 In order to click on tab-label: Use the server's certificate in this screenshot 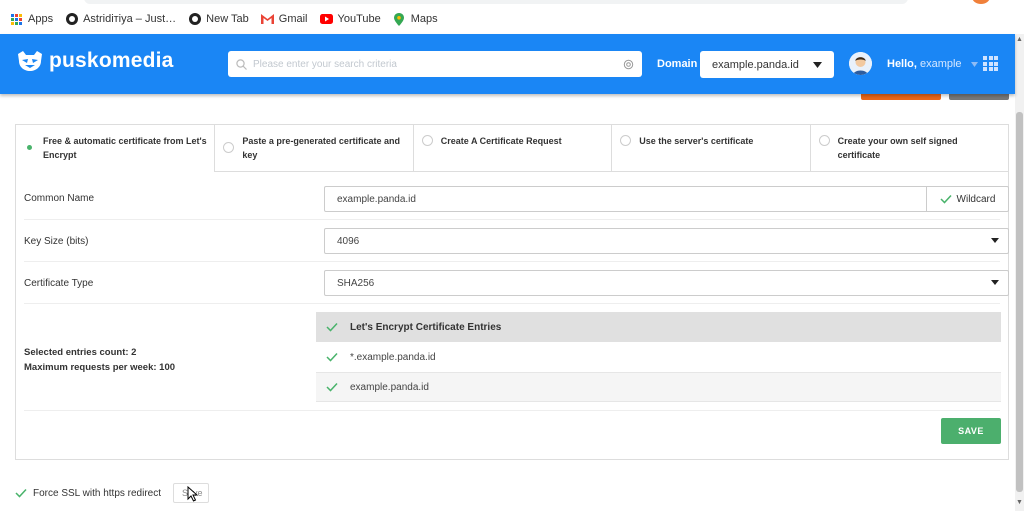, I will do `click(696, 141)`.